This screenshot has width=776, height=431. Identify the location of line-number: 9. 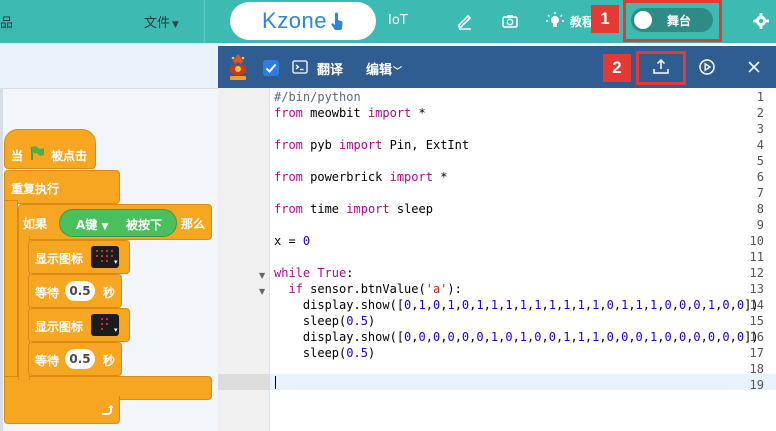
(760, 225).